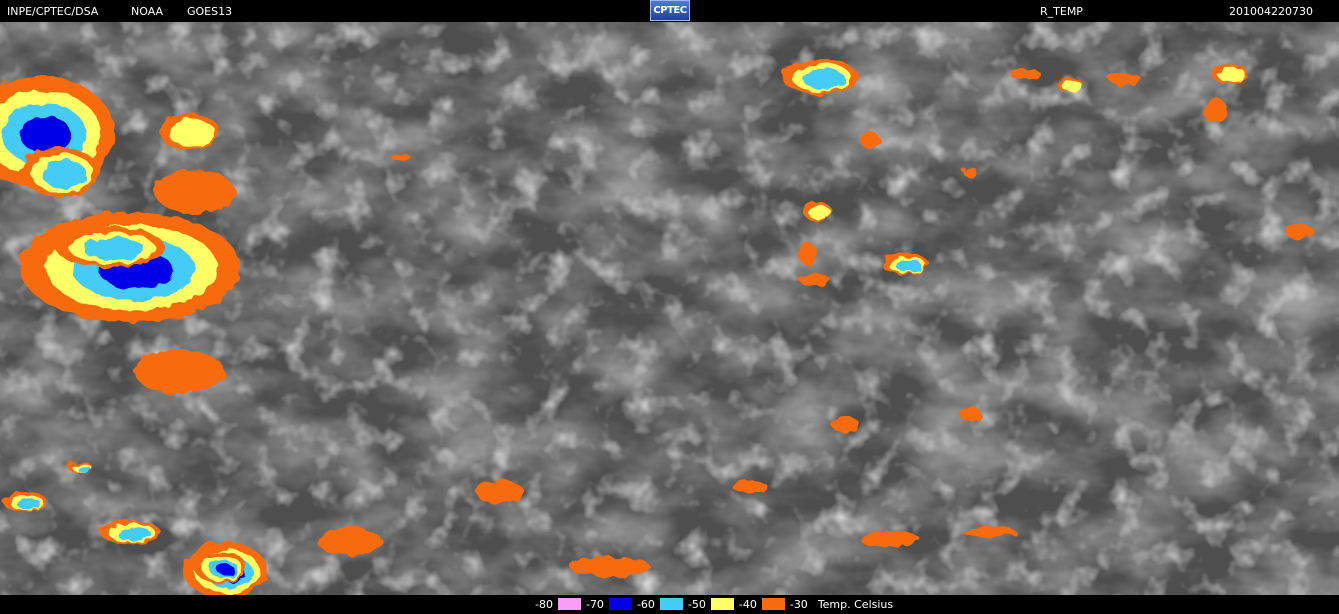  What do you see at coordinates (1061, 11) in the screenshot?
I see `product-label: R_TEMP` at bounding box center [1061, 11].